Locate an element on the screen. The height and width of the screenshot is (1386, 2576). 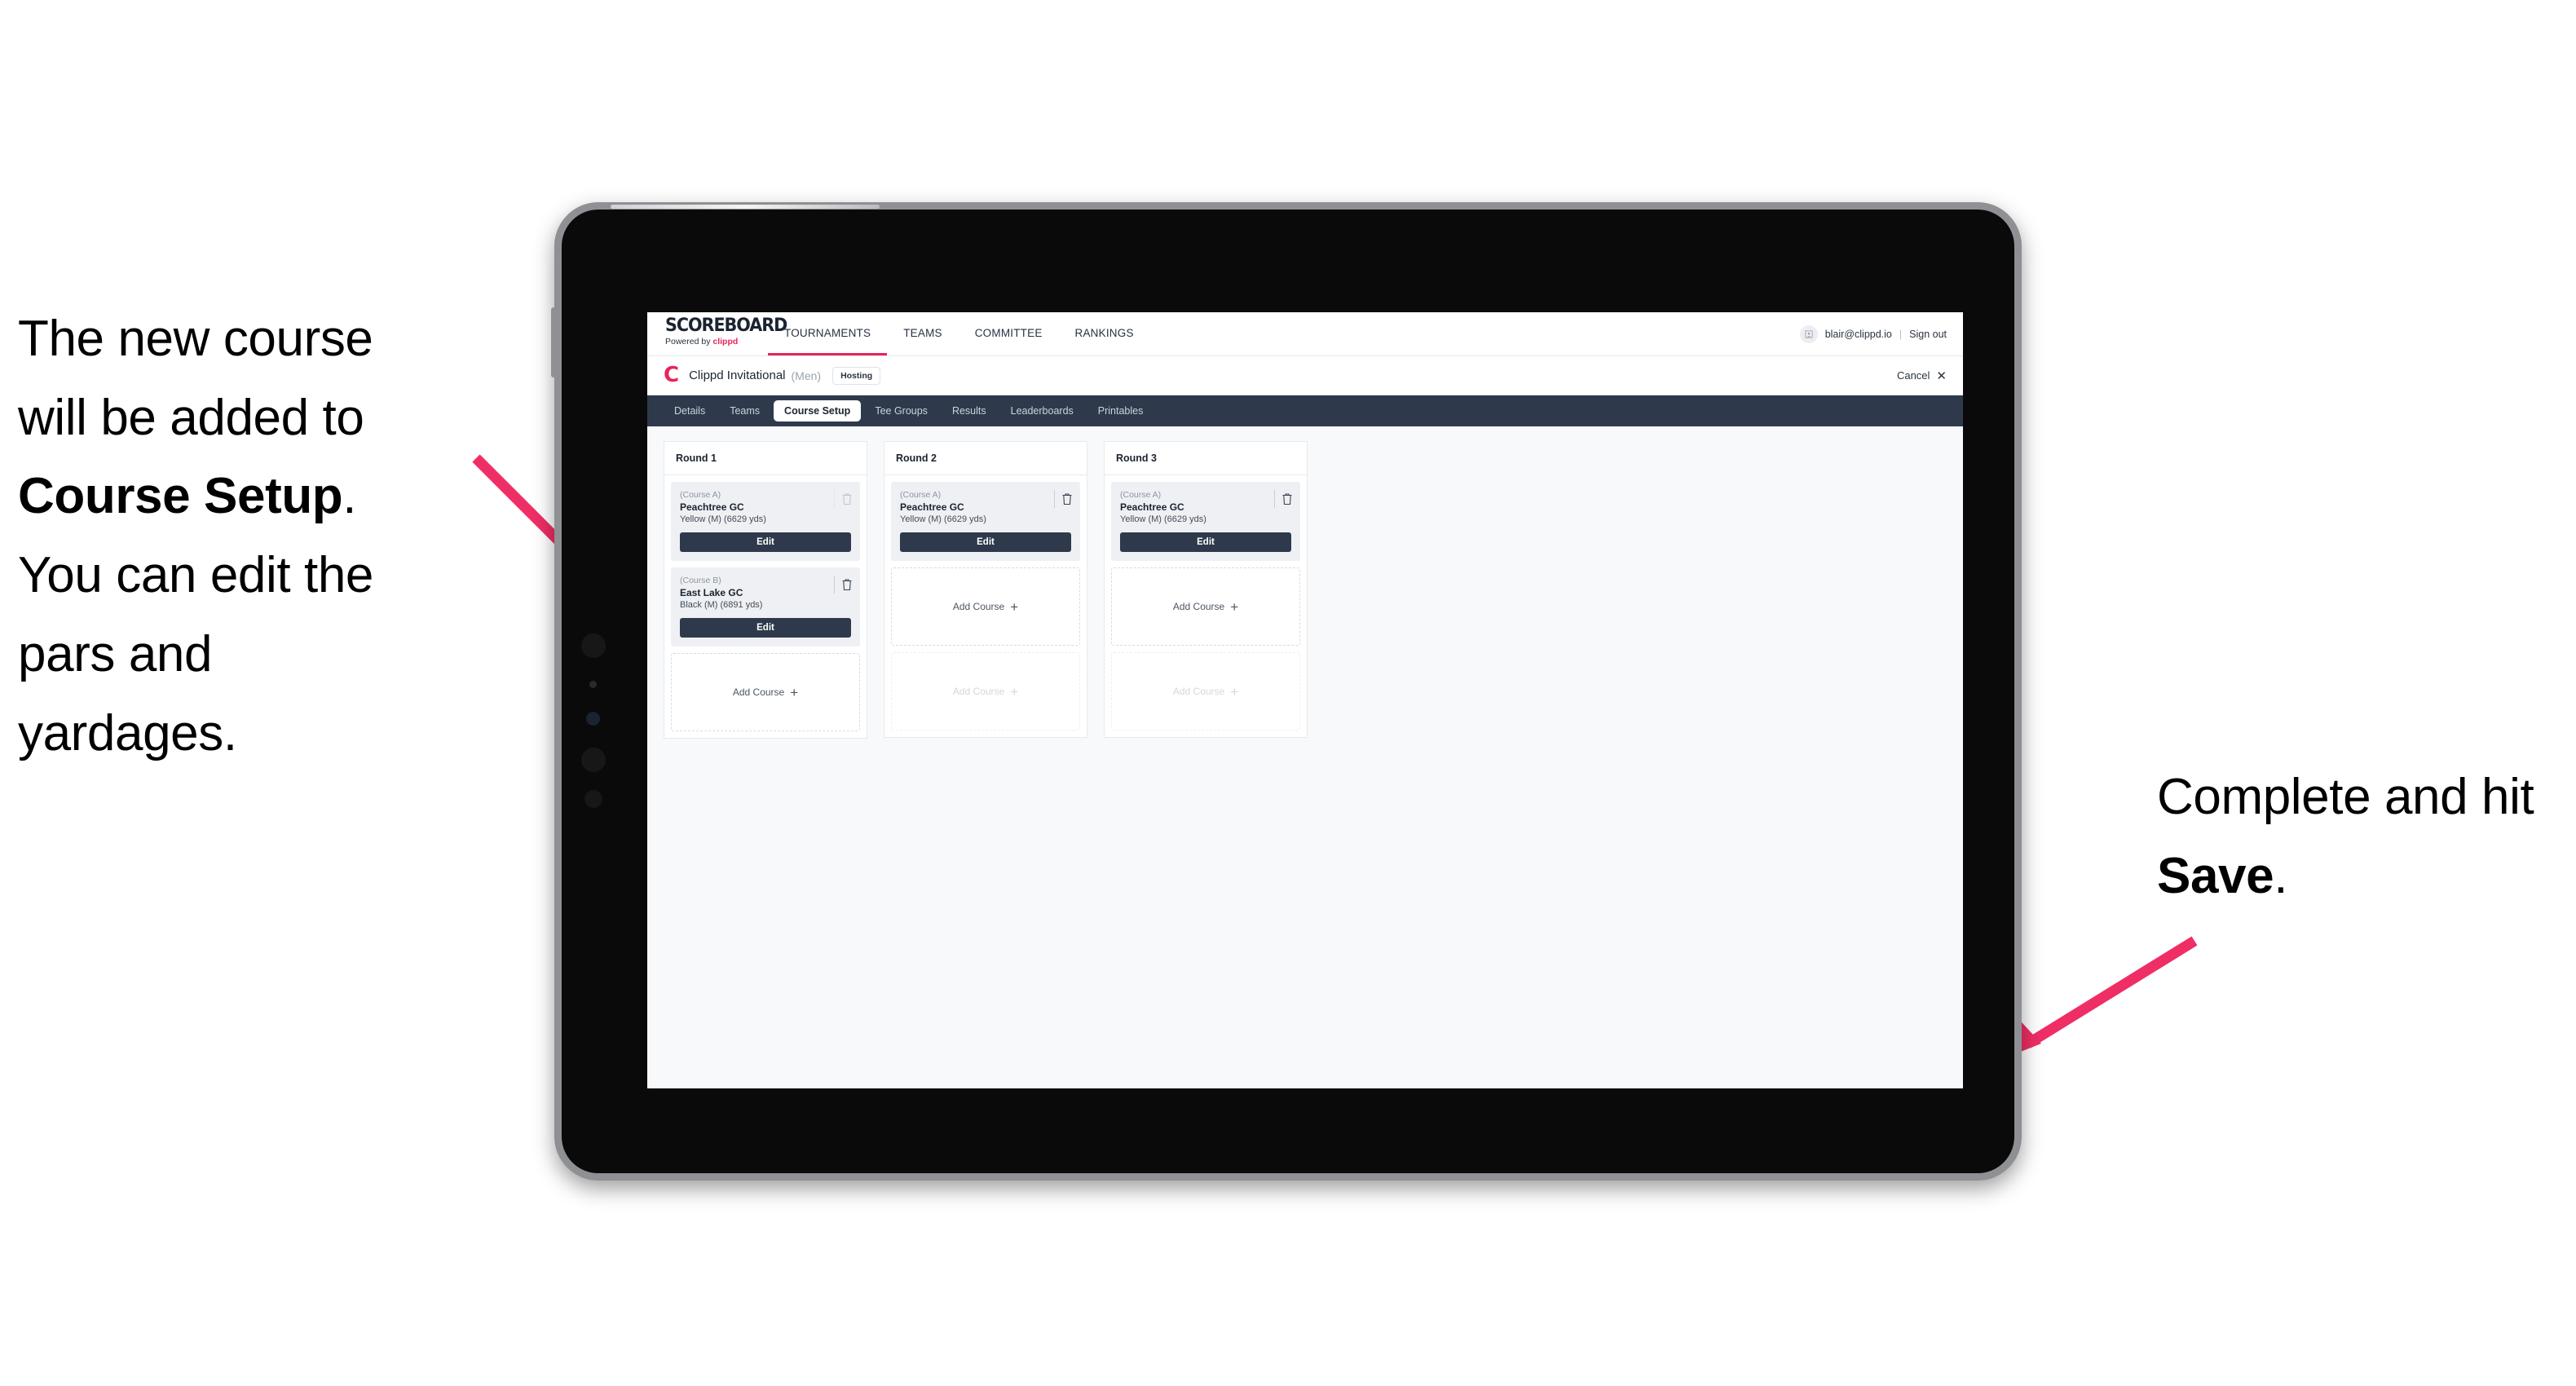
annotation-left-text-1: The new course will be added to is located at coordinates (195, 379).